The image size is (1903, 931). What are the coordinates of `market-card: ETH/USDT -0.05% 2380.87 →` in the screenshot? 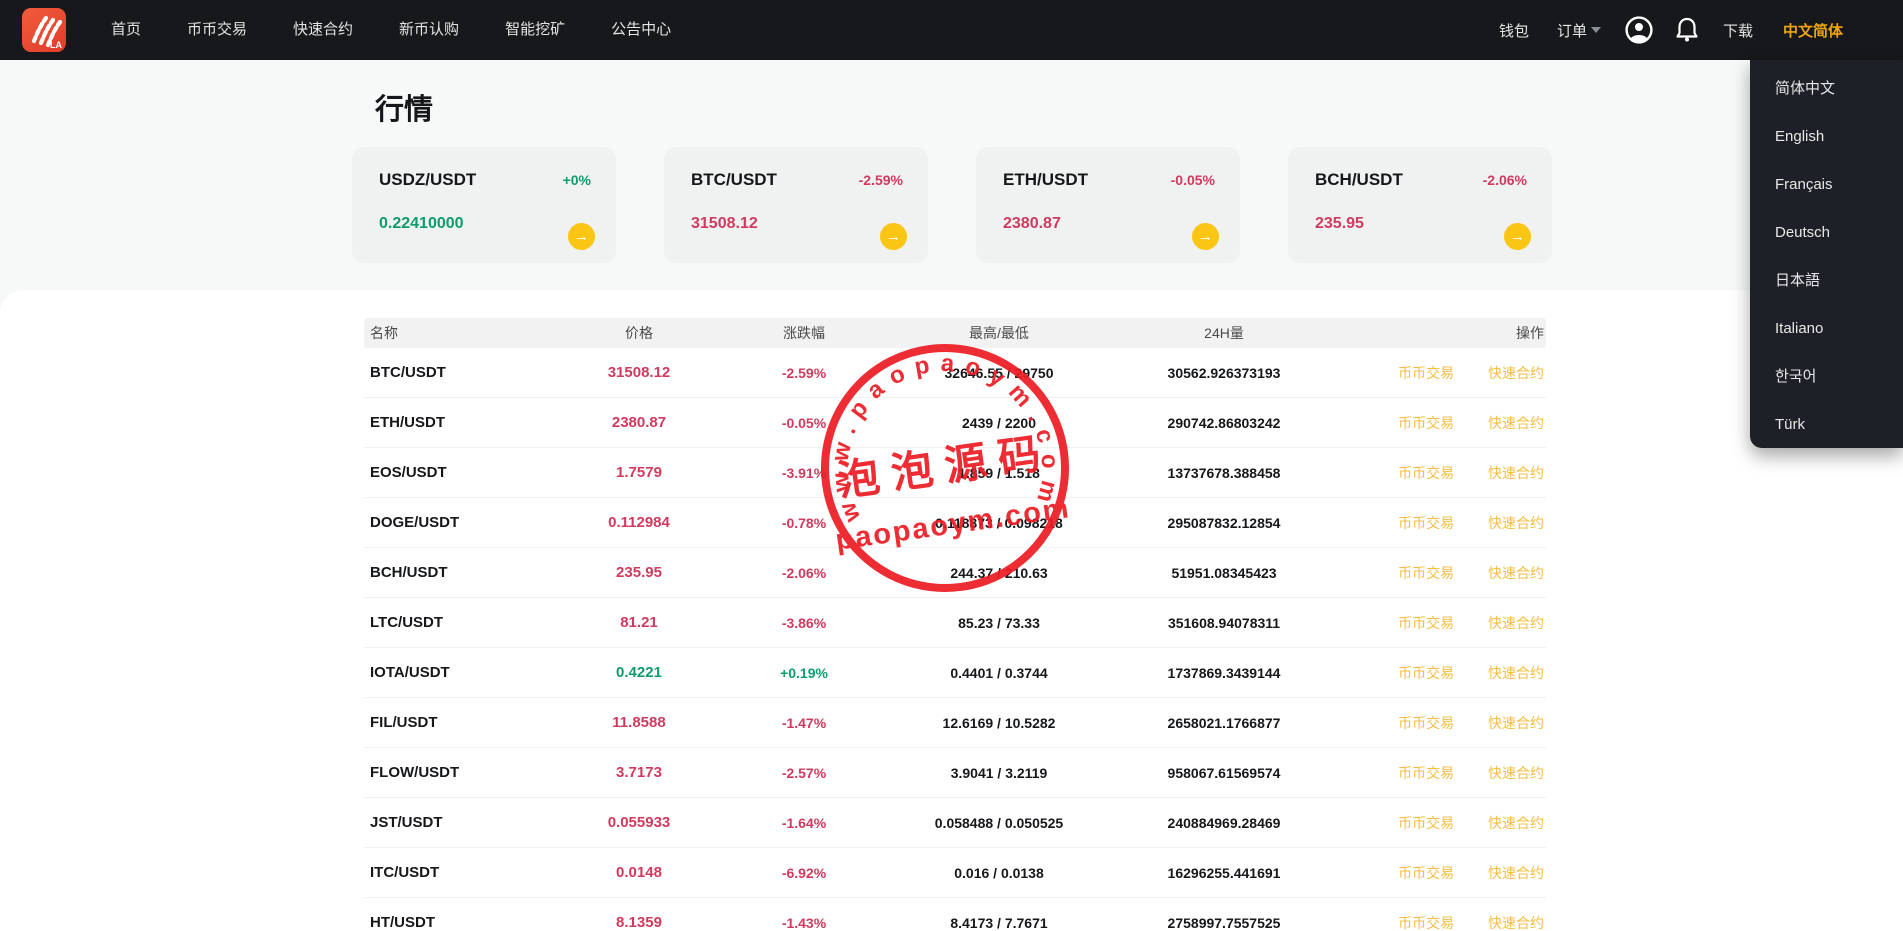 It's located at (1108, 205).